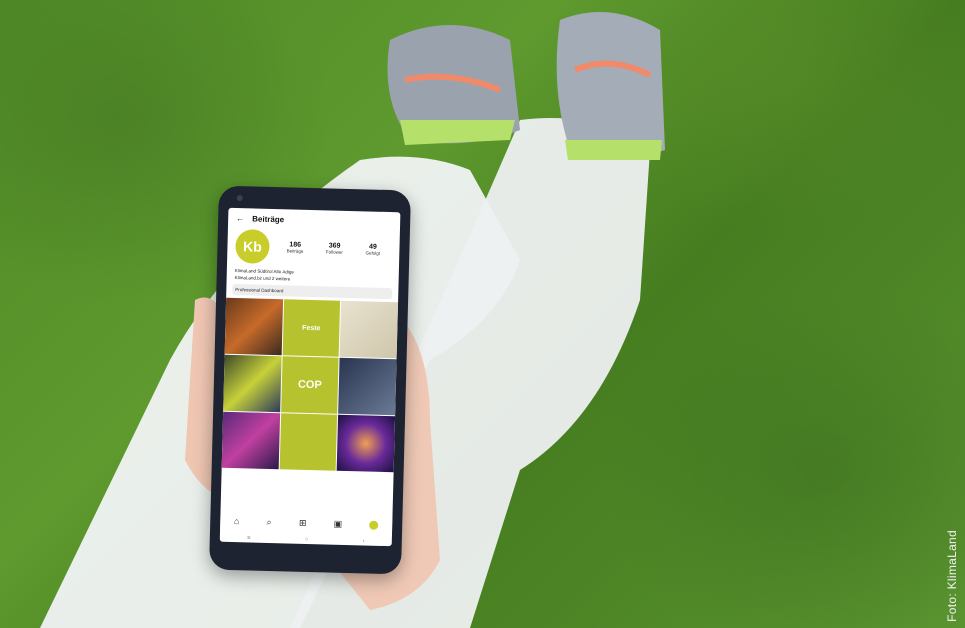 The image size is (965, 628). What do you see at coordinates (252, 246) in the screenshot?
I see `avatar: Kb` at bounding box center [252, 246].